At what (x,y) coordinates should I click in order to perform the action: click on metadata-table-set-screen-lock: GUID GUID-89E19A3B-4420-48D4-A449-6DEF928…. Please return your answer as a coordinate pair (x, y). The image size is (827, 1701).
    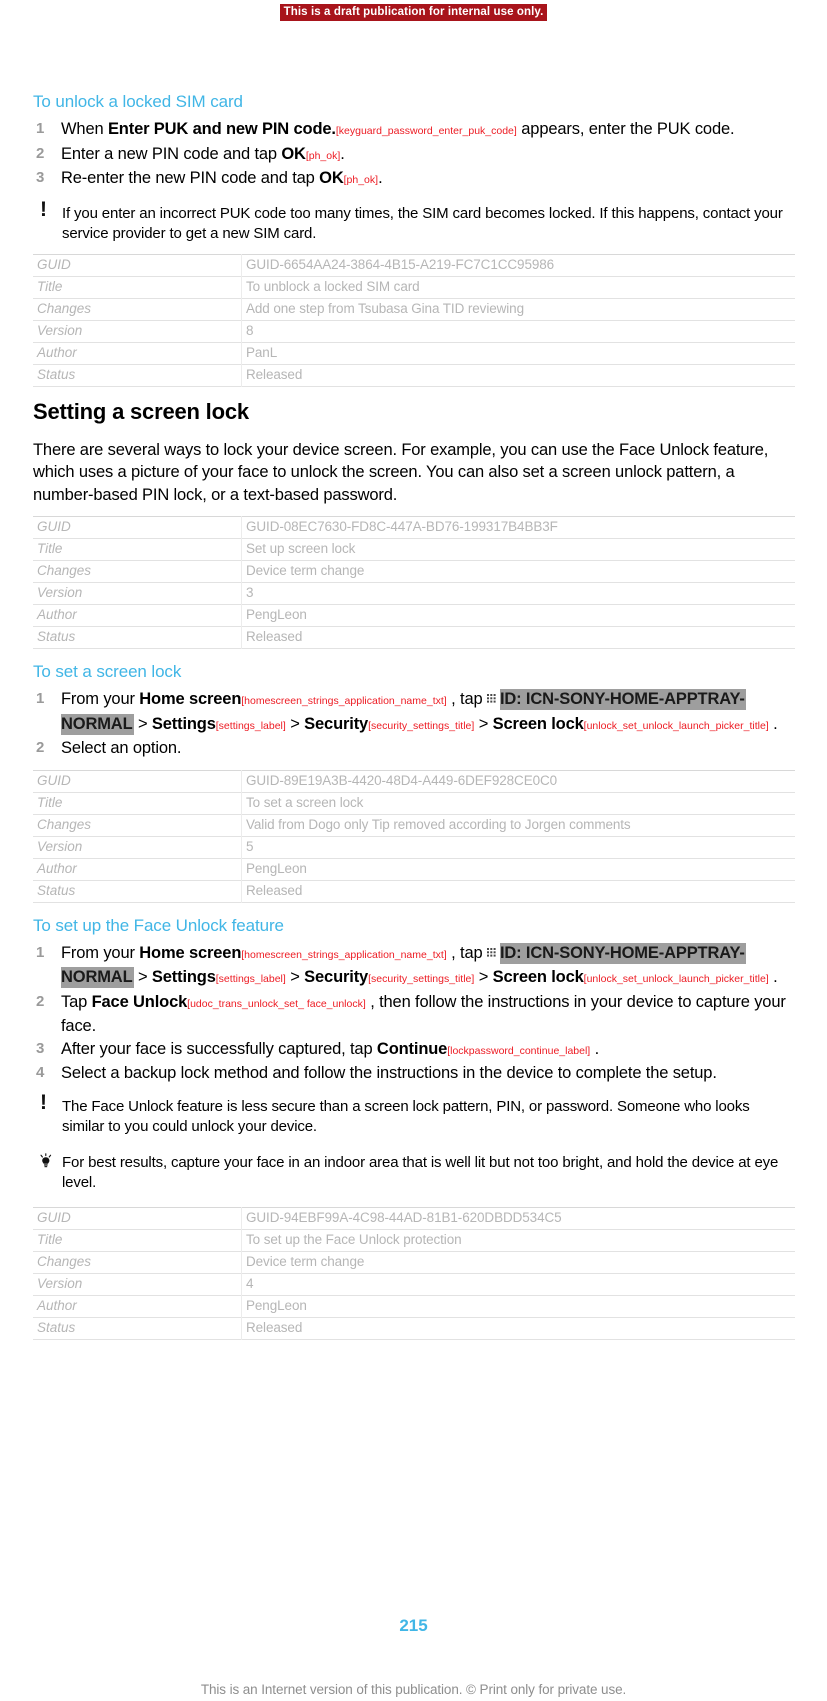
    Looking at the image, I should click on (414, 836).